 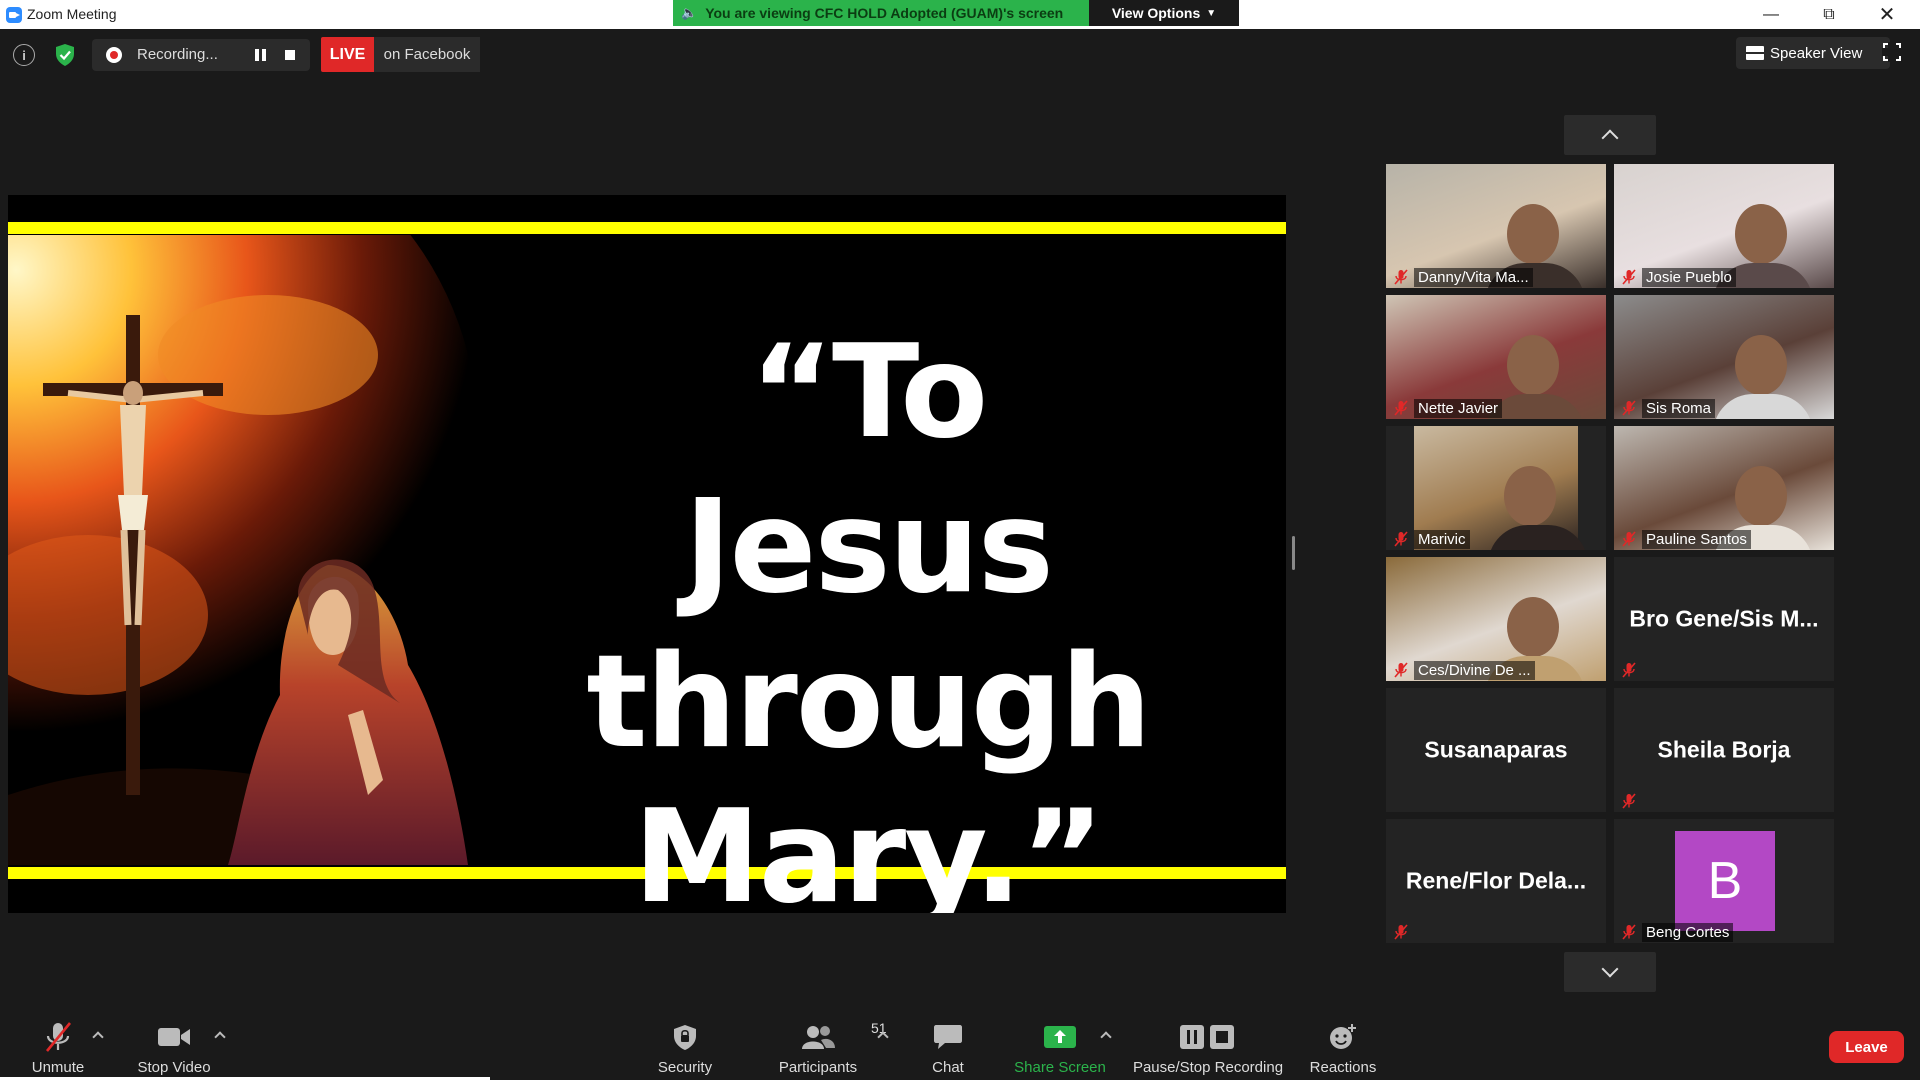 What do you see at coordinates (685, 1067) in the screenshot?
I see `security-label: Security` at bounding box center [685, 1067].